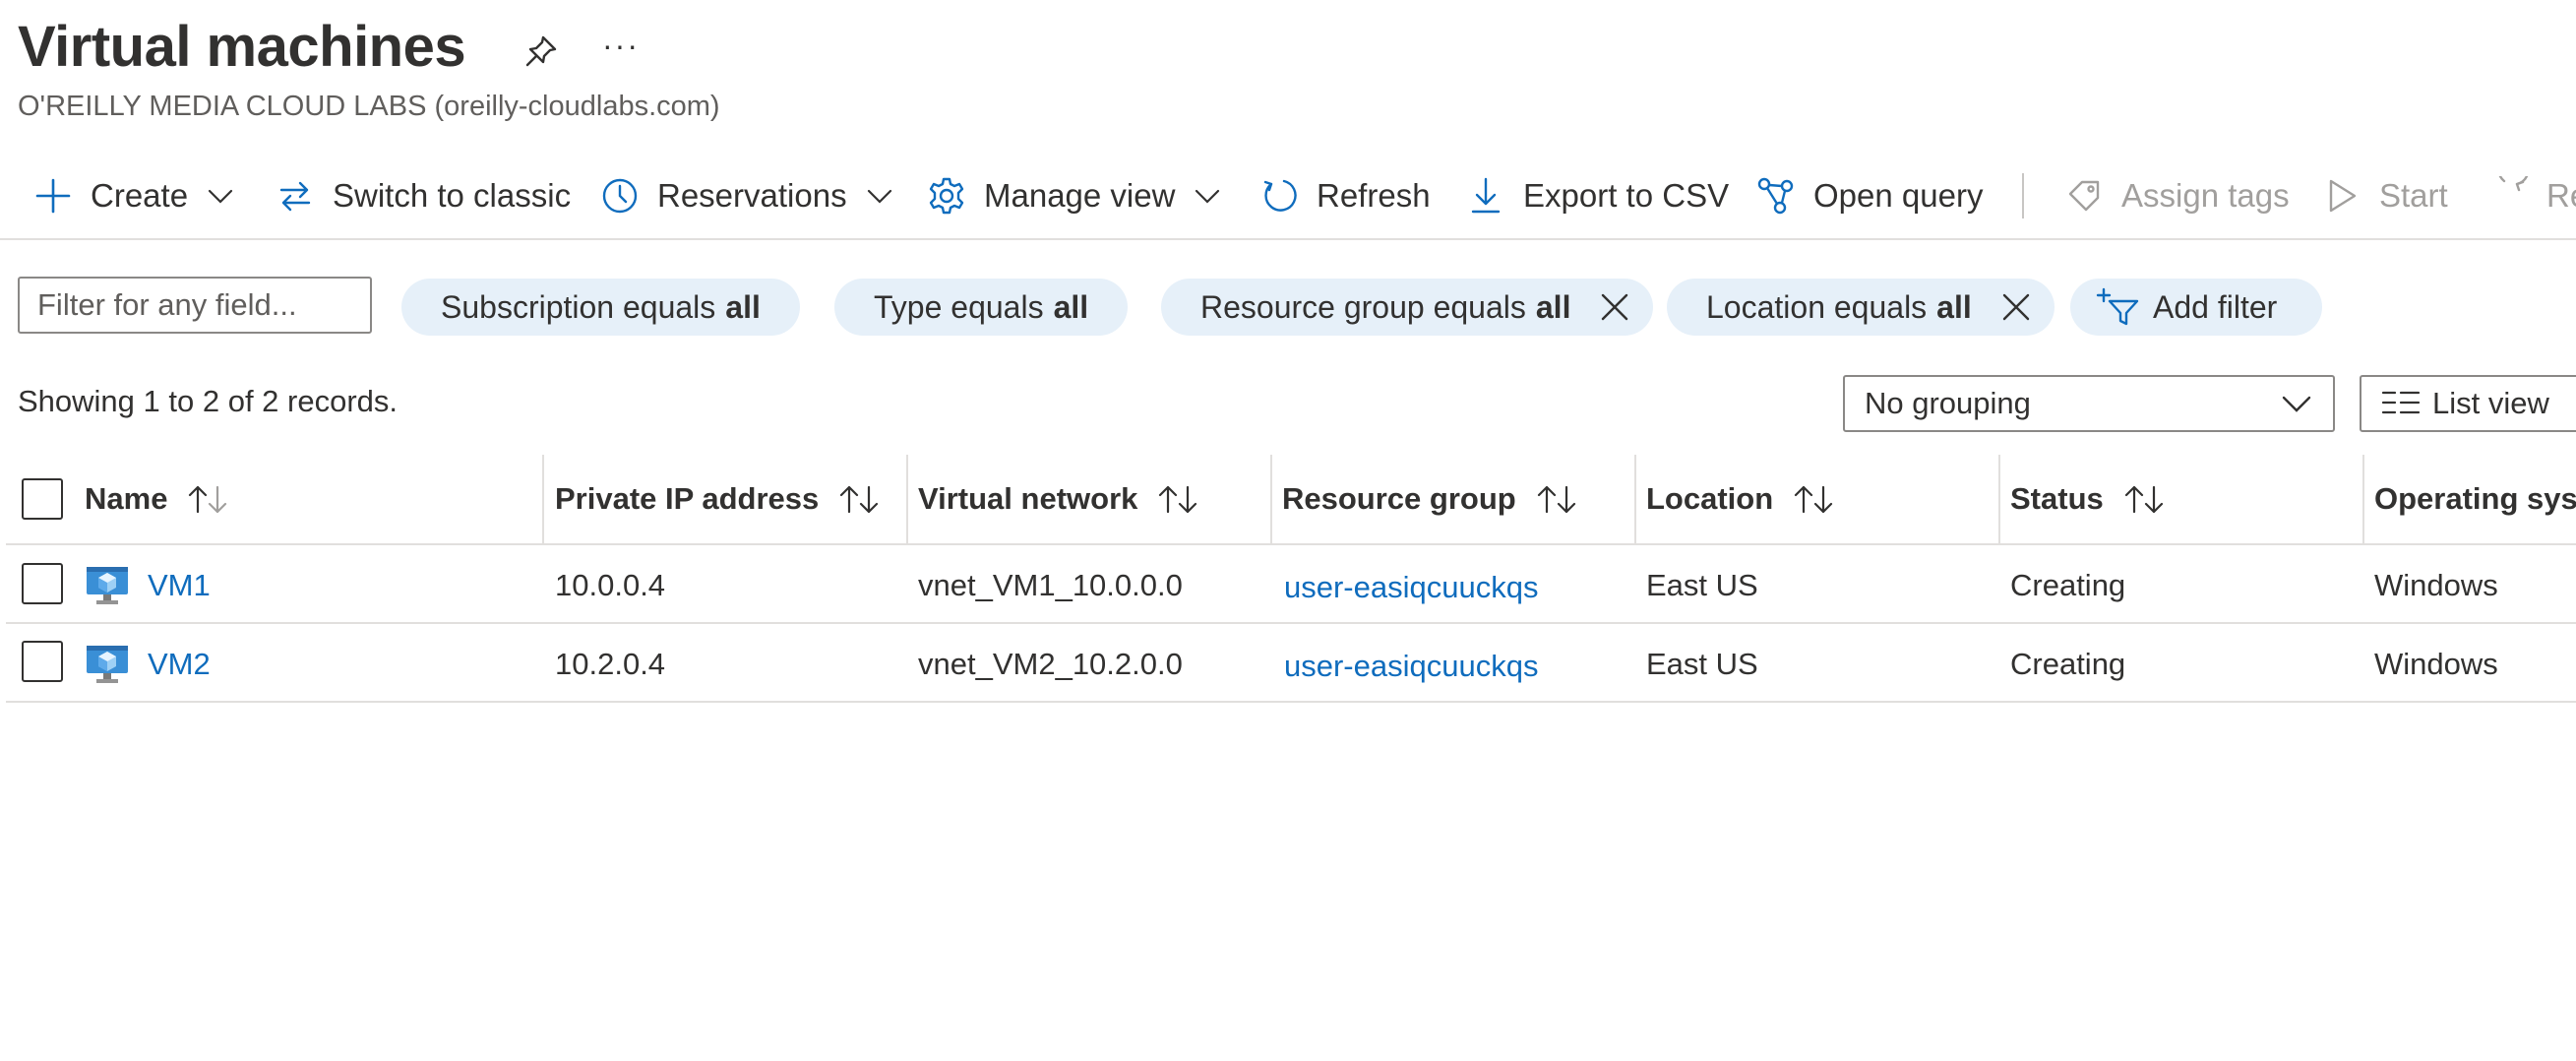  I want to click on private-ip-cell: 10.0.0.4, so click(610, 585).